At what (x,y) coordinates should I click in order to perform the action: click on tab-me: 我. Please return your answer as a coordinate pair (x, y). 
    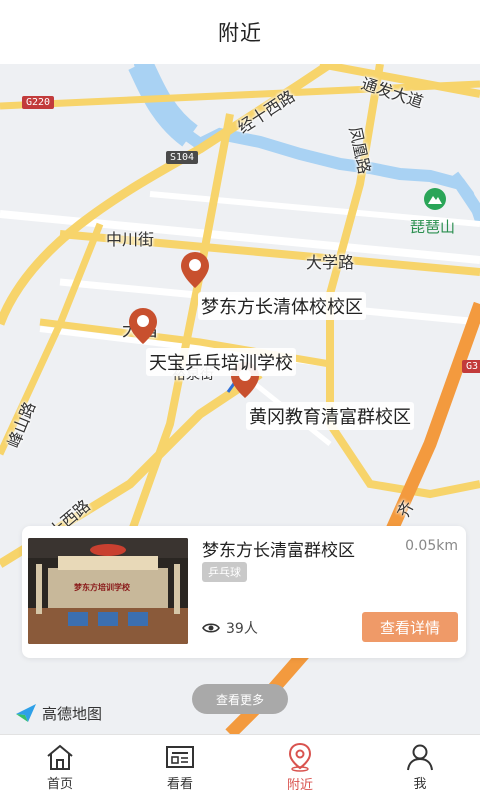
    Looking at the image, I should click on (420, 767).